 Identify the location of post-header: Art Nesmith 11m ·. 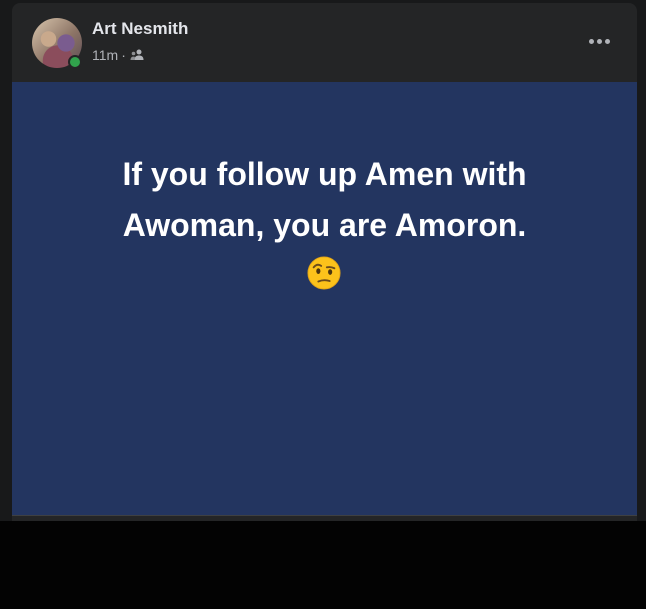
(324, 42).